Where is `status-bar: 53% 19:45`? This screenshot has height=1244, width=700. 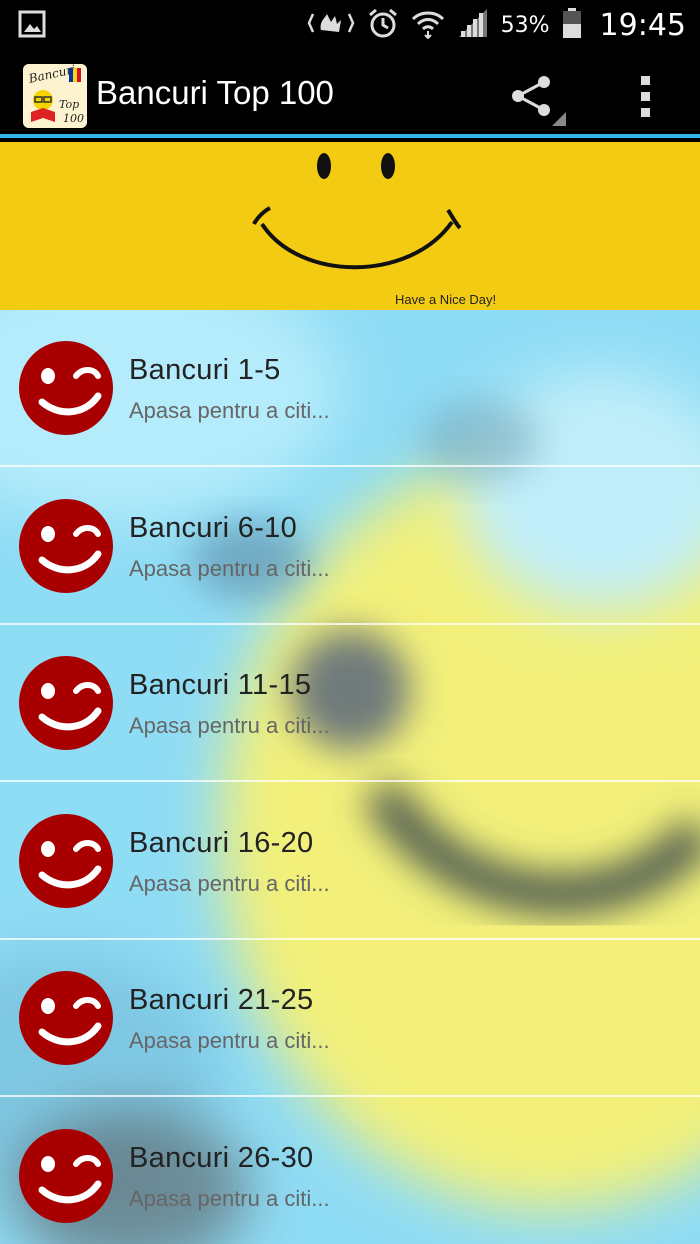
status-bar: 53% 19:45 is located at coordinates (350, 25).